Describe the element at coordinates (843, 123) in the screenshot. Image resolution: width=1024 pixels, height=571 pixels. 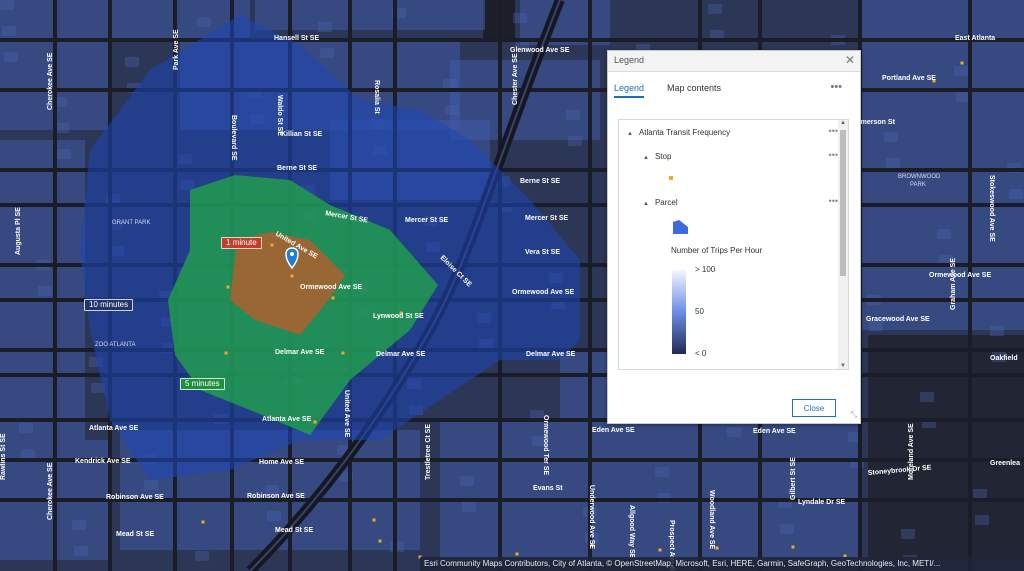
I see `scroll-up-icon: ▲` at that location.